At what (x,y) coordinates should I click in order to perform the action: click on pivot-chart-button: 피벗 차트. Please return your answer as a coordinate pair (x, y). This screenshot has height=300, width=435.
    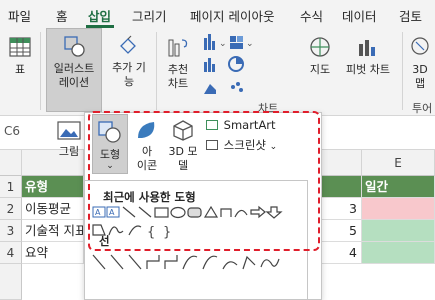
    Looking at the image, I should click on (368, 55).